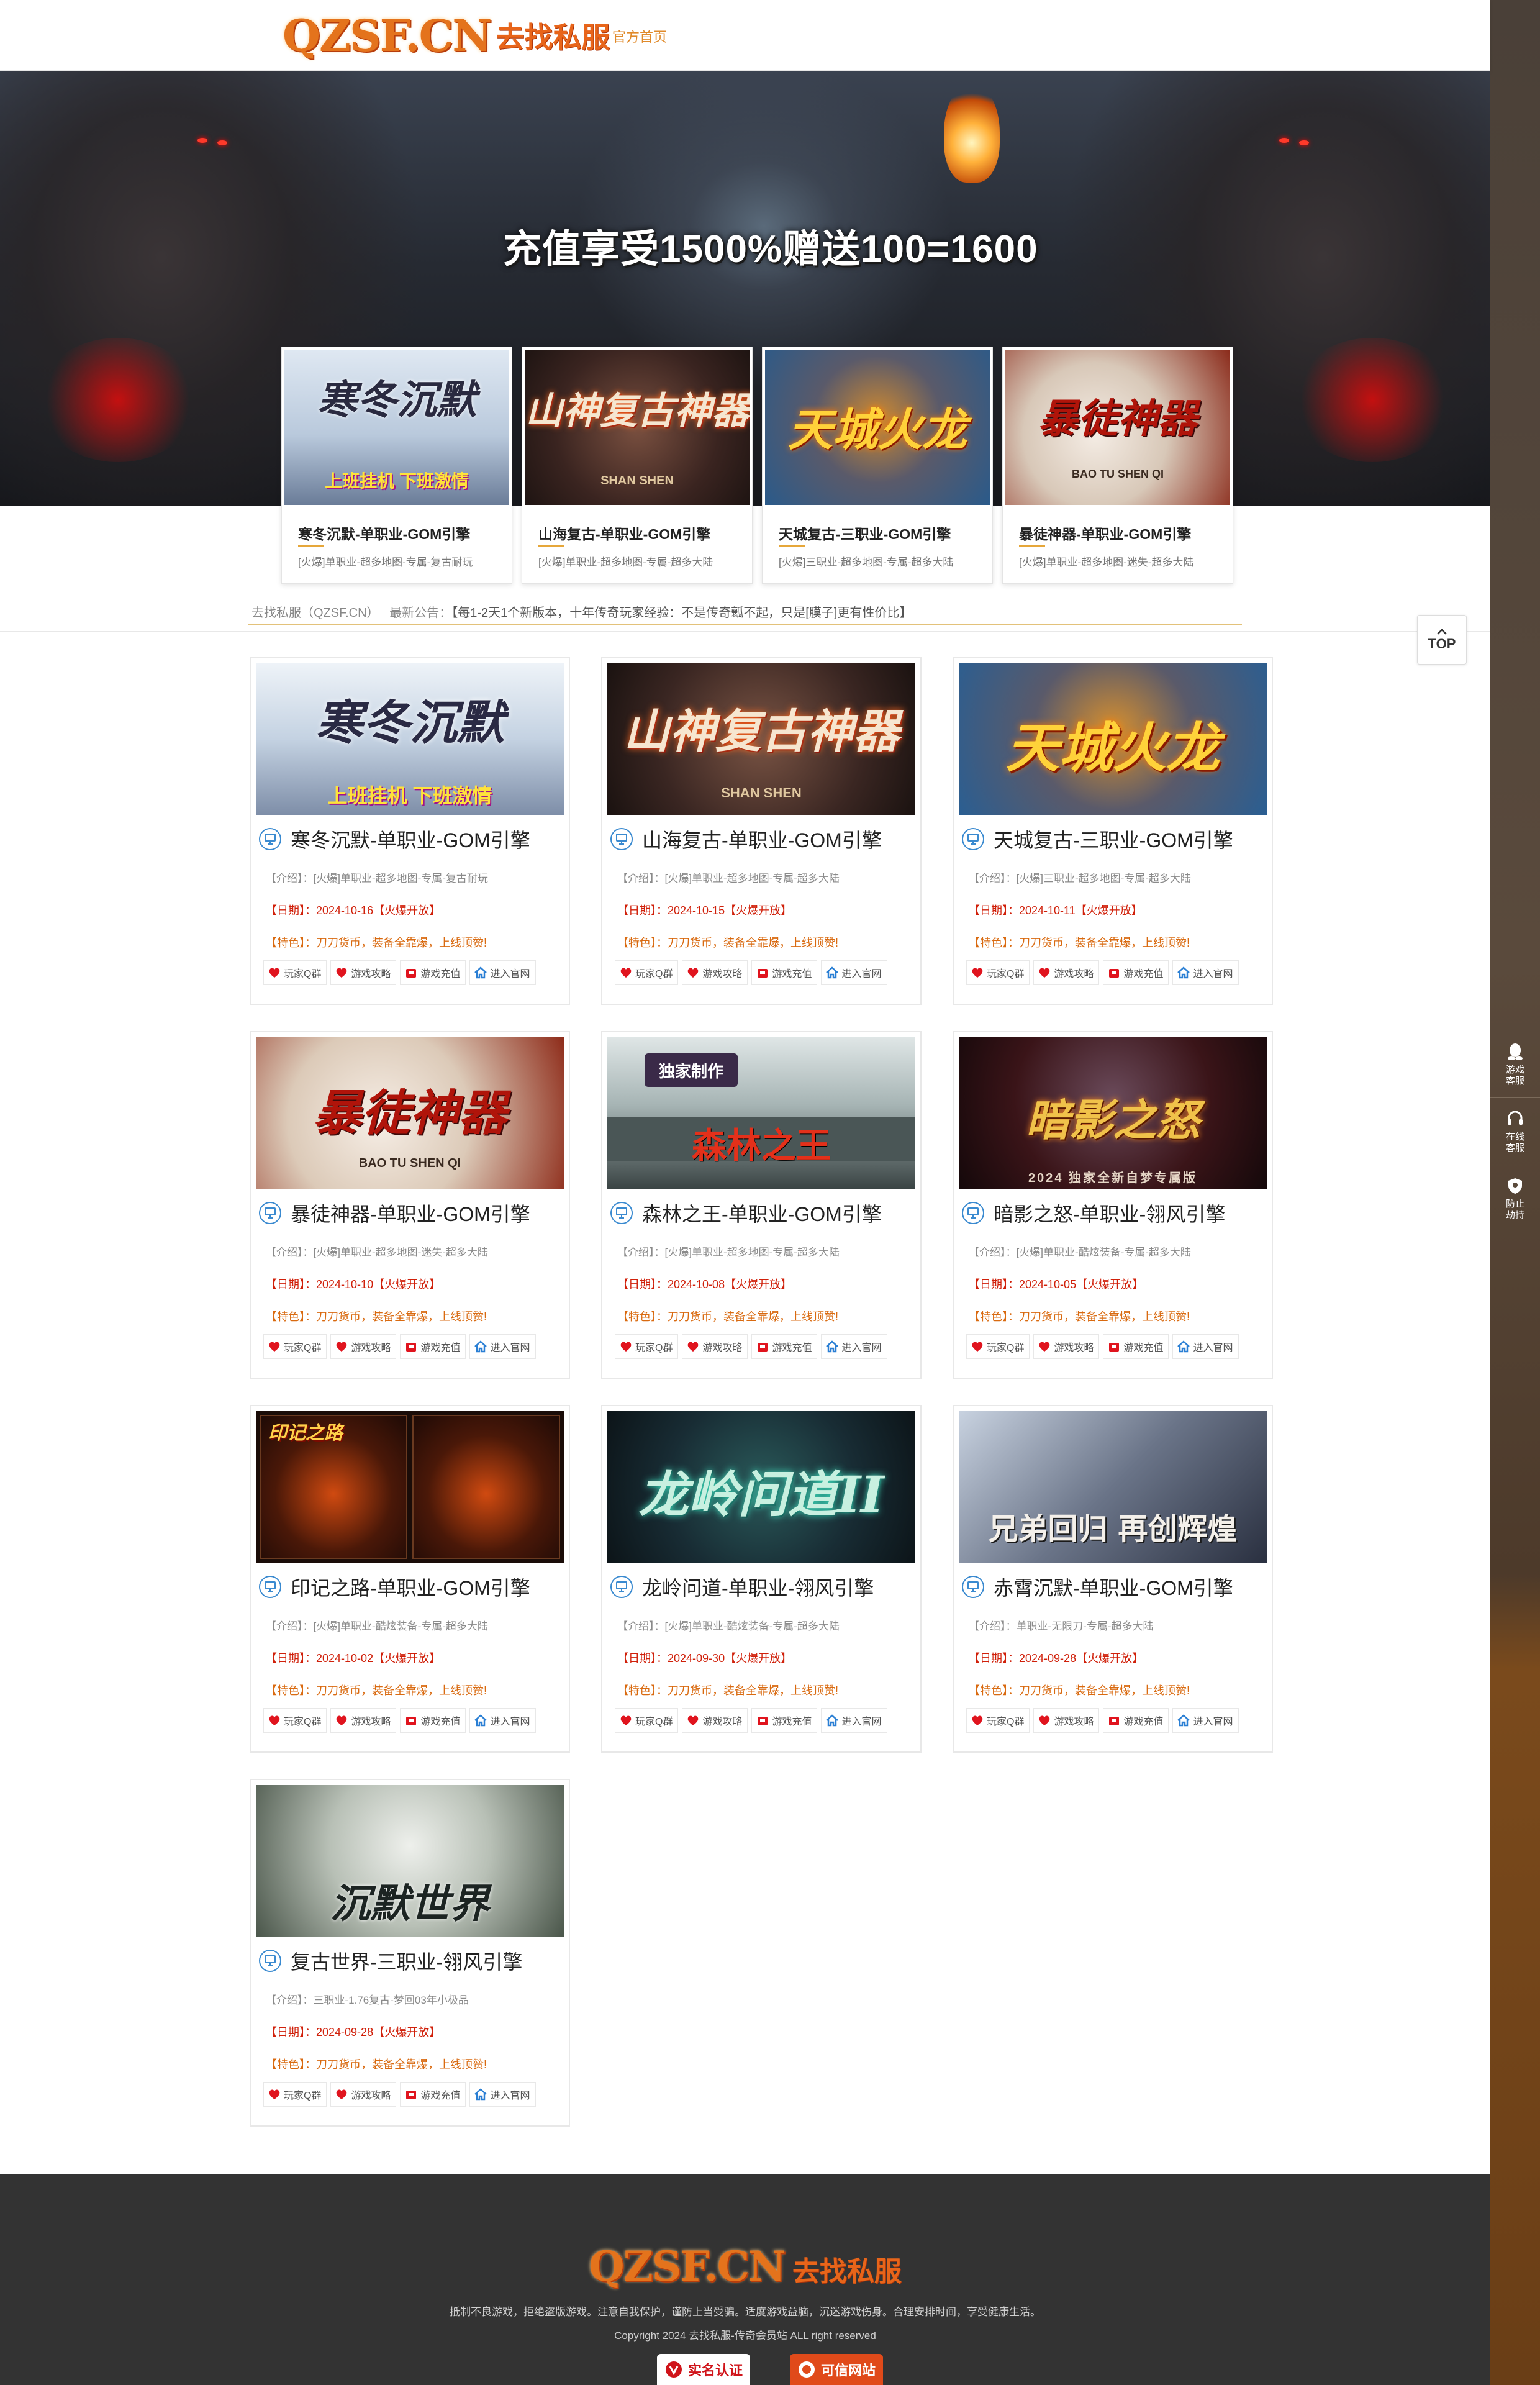 The width and height of the screenshot is (1540, 2385). Describe the element at coordinates (1113, 1587) in the screenshot. I see `game-title: 赤霄沉默-单职业-GOM引擎` at that location.